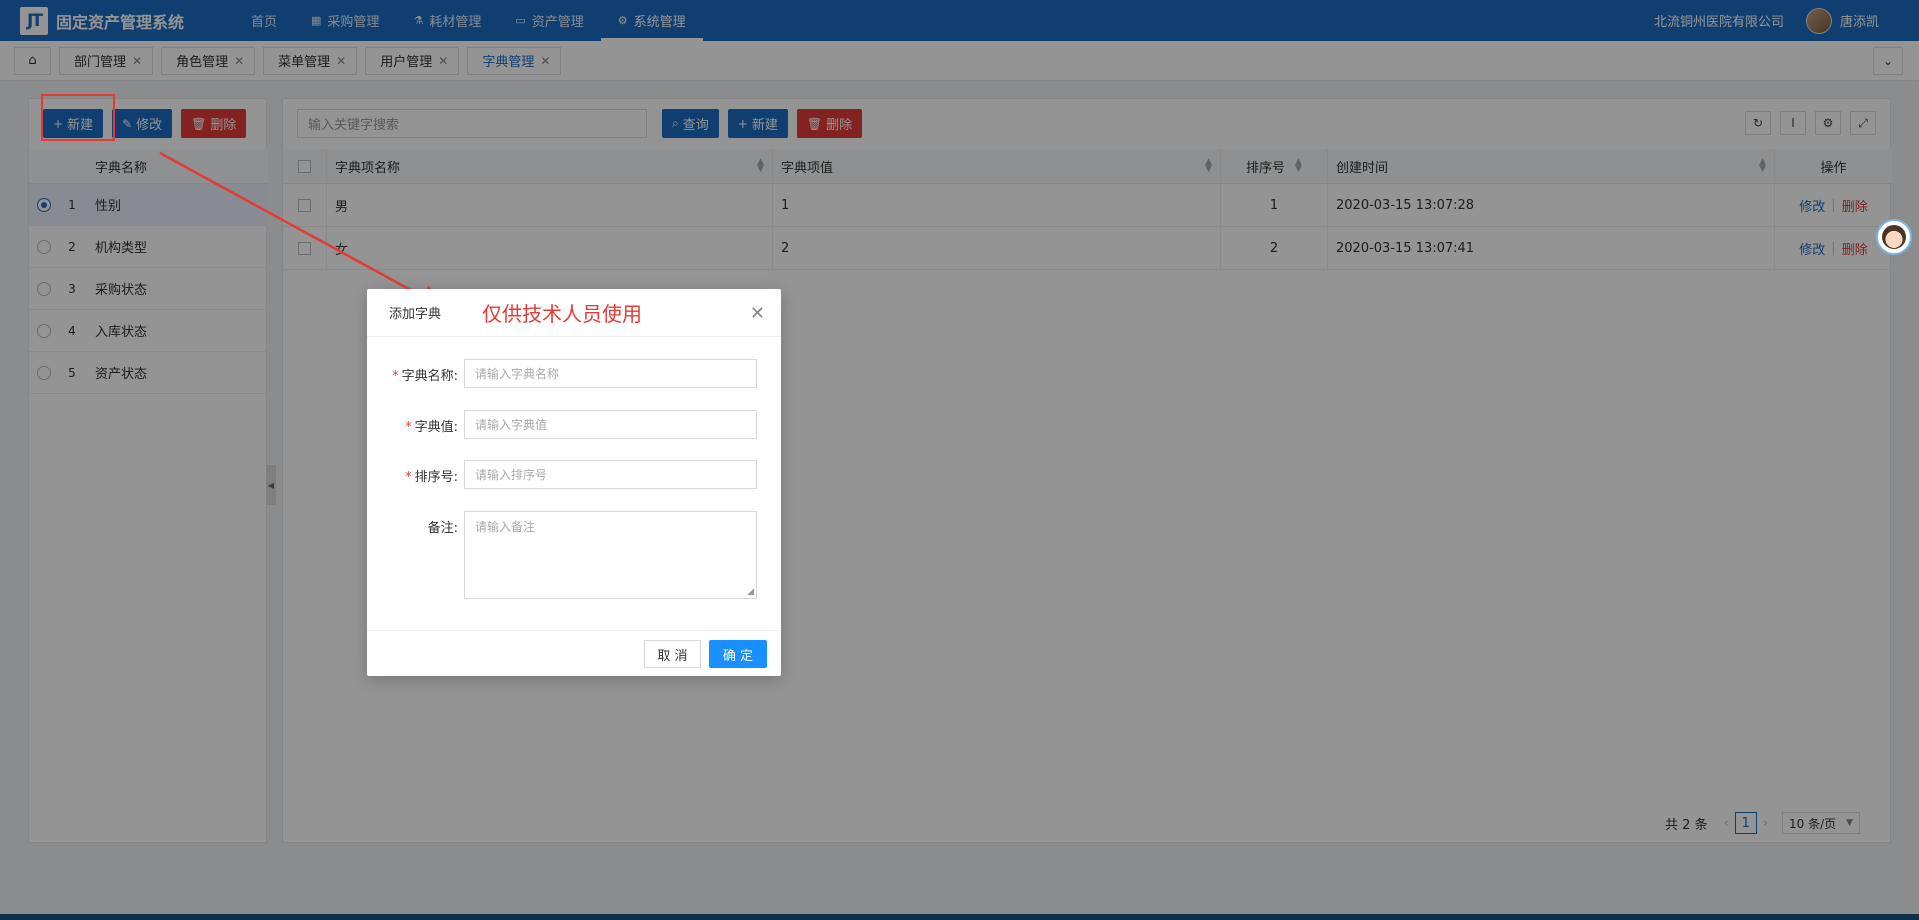  What do you see at coordinates (442, 528) in the screenshot?
I see `label-text: 备注:` at bounding box center [442, 528].